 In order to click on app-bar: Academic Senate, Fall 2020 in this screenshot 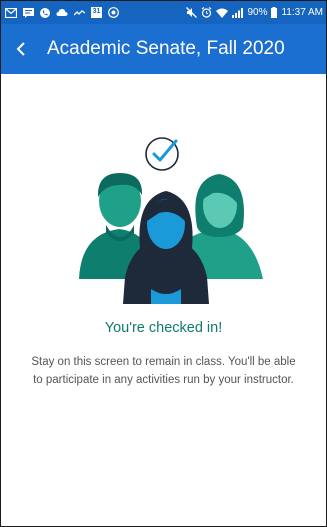, I will do `click(163, 49)`.